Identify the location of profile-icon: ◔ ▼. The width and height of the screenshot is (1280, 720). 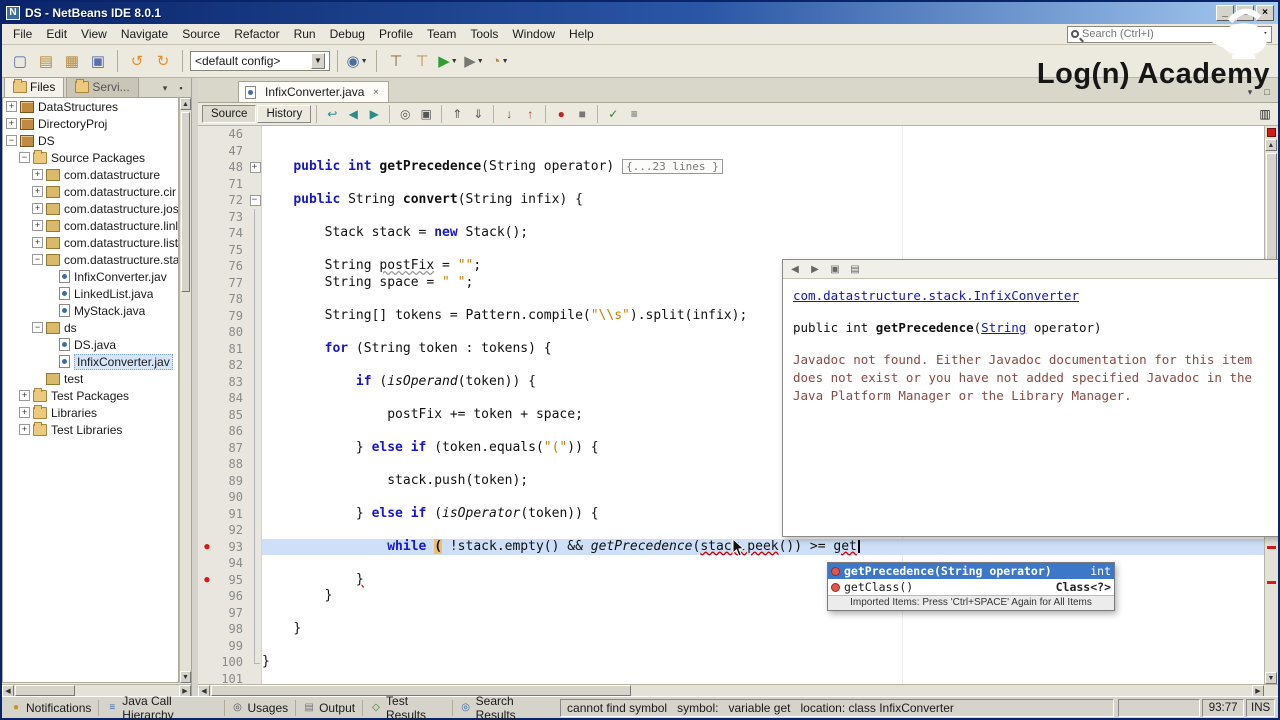
(500, 61).